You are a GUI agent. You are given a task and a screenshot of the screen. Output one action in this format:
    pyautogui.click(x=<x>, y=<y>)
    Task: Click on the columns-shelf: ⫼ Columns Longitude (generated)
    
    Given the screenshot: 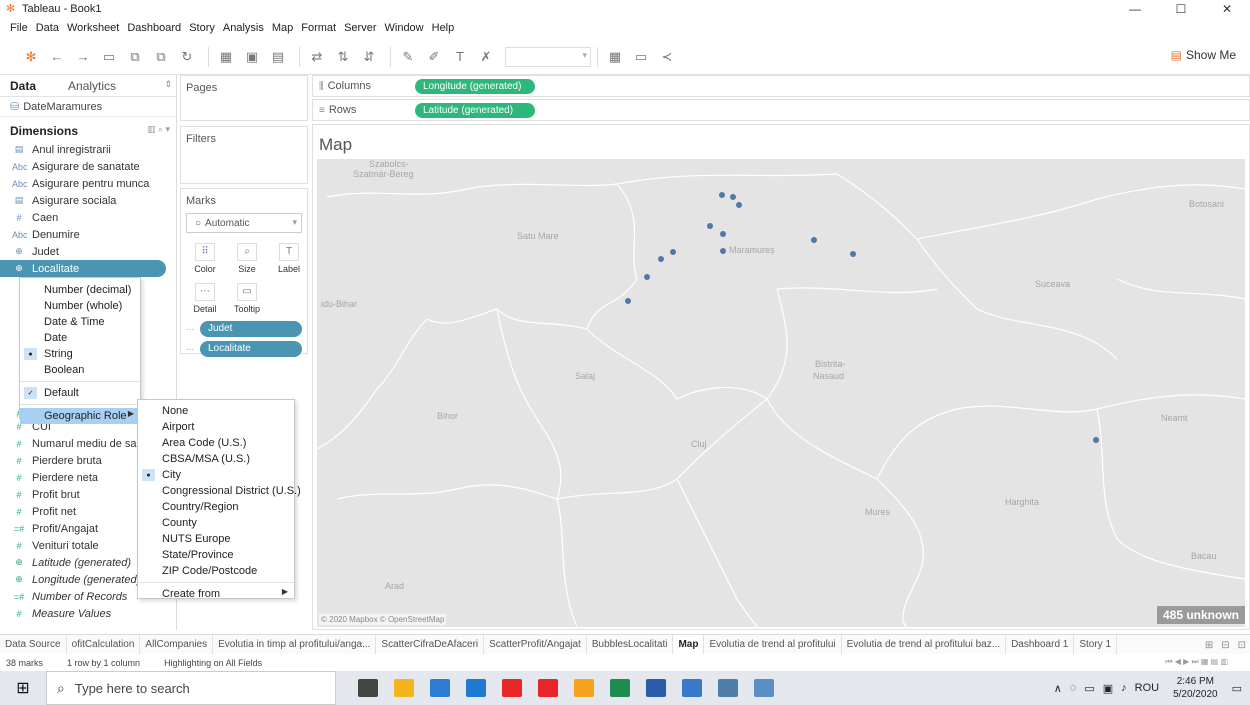 What is the action you would take?
    pyautogui.click(x=781, y=86)
    